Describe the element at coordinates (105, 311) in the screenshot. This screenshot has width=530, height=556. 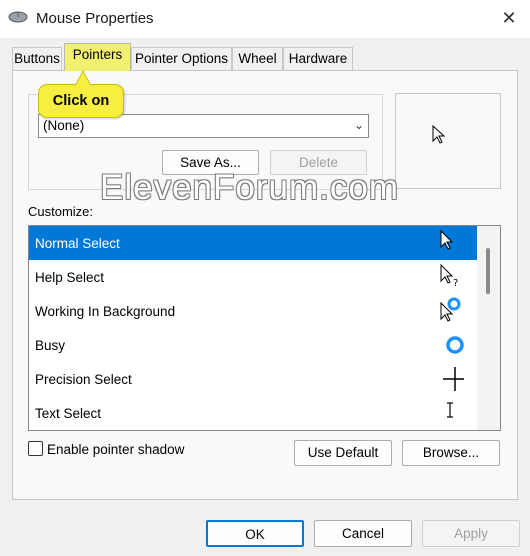
I see `list-item-label: Working In Background` at that location.